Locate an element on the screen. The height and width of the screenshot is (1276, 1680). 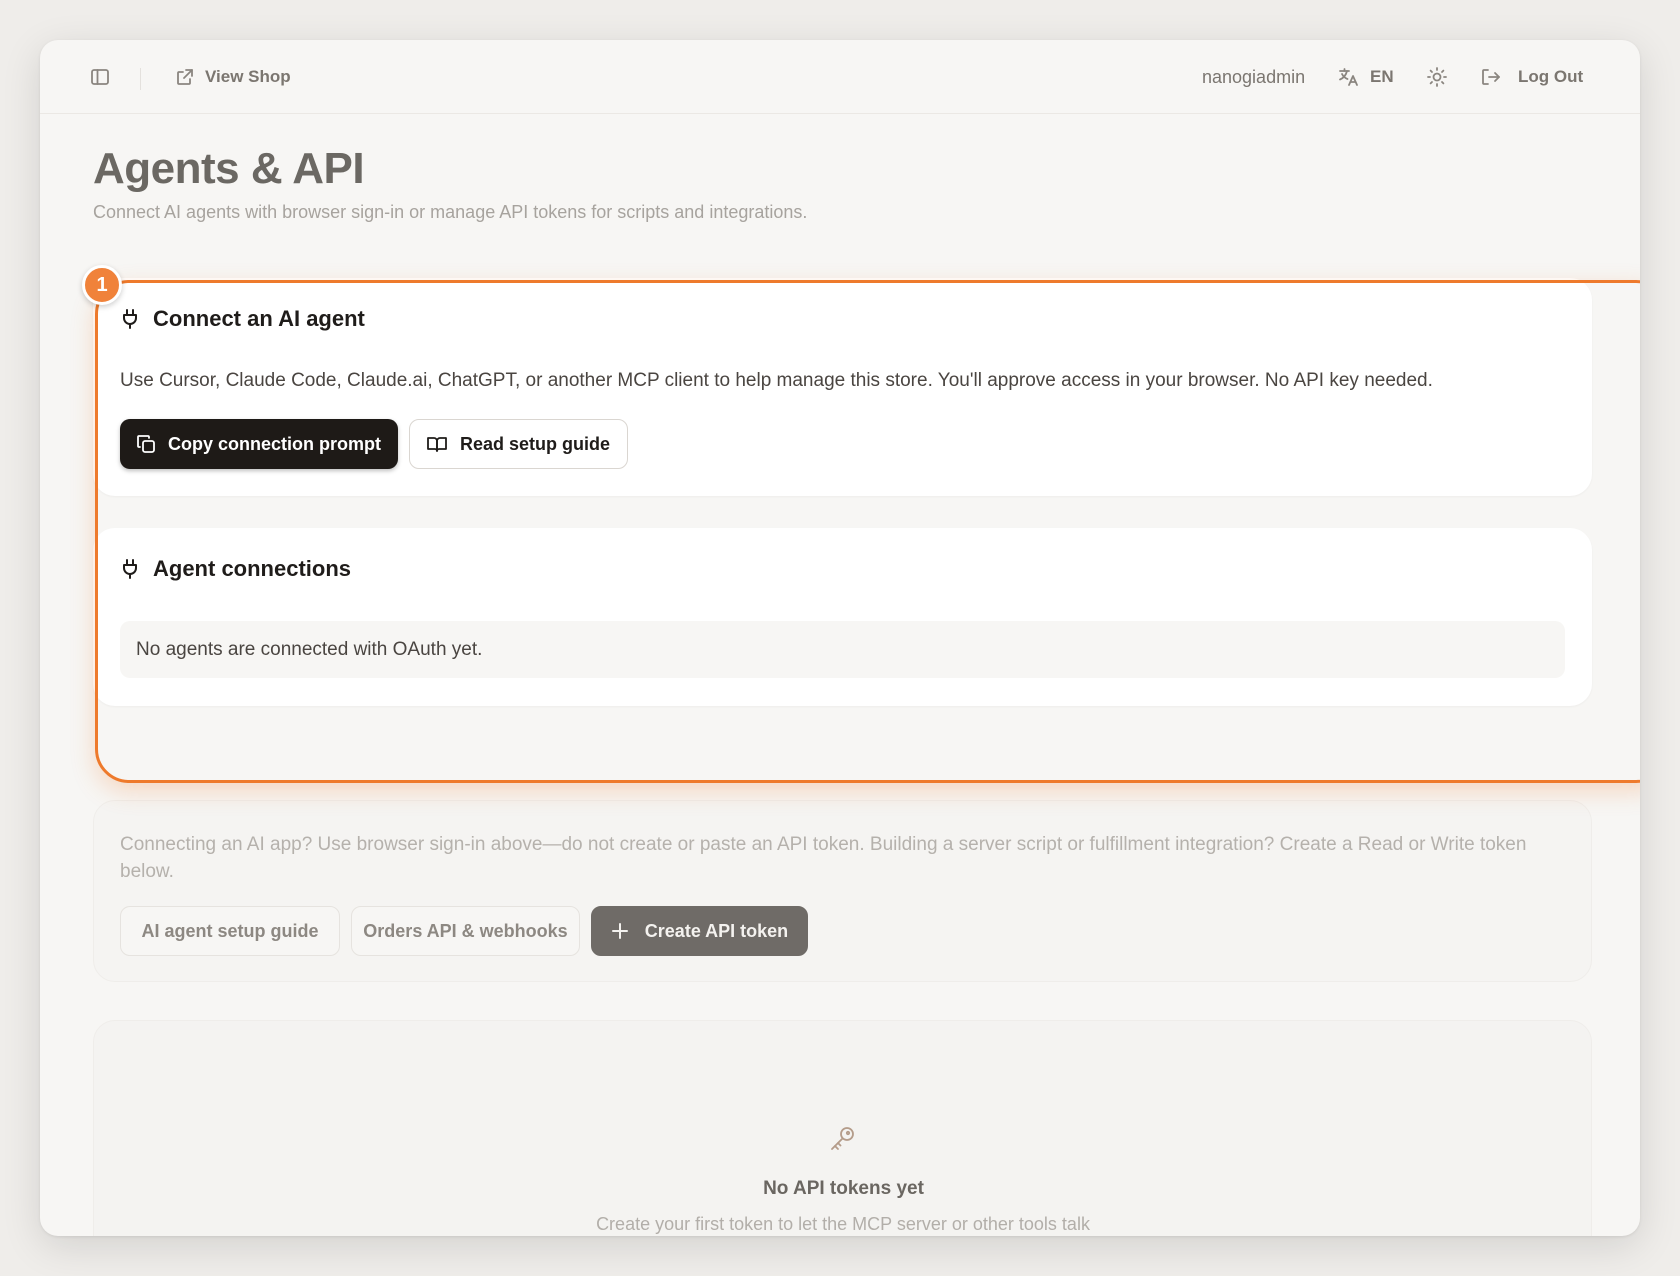
read-setup-guide-button: Read setup guide is located at coordinates (518, 444).